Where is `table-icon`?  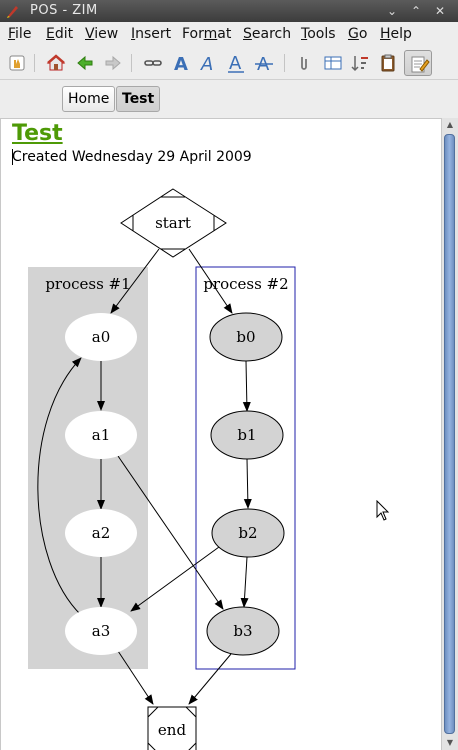
table-icon is located at coordinates (333, 63).